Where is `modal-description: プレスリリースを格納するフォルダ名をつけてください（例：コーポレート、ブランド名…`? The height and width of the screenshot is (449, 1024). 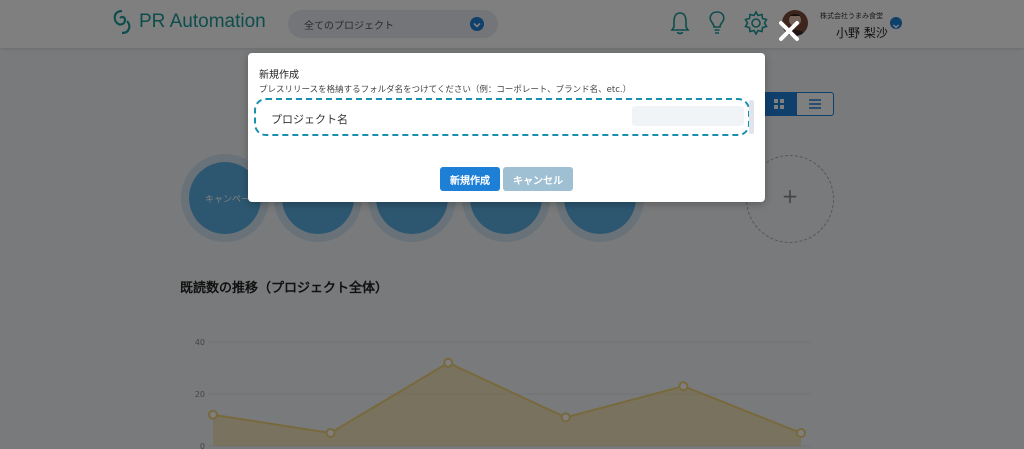
modal-description: プレスリリースを格納するフォルダ名をつけてください（例：コーポレート、ブランド名… is located at coordinates (445, 90).